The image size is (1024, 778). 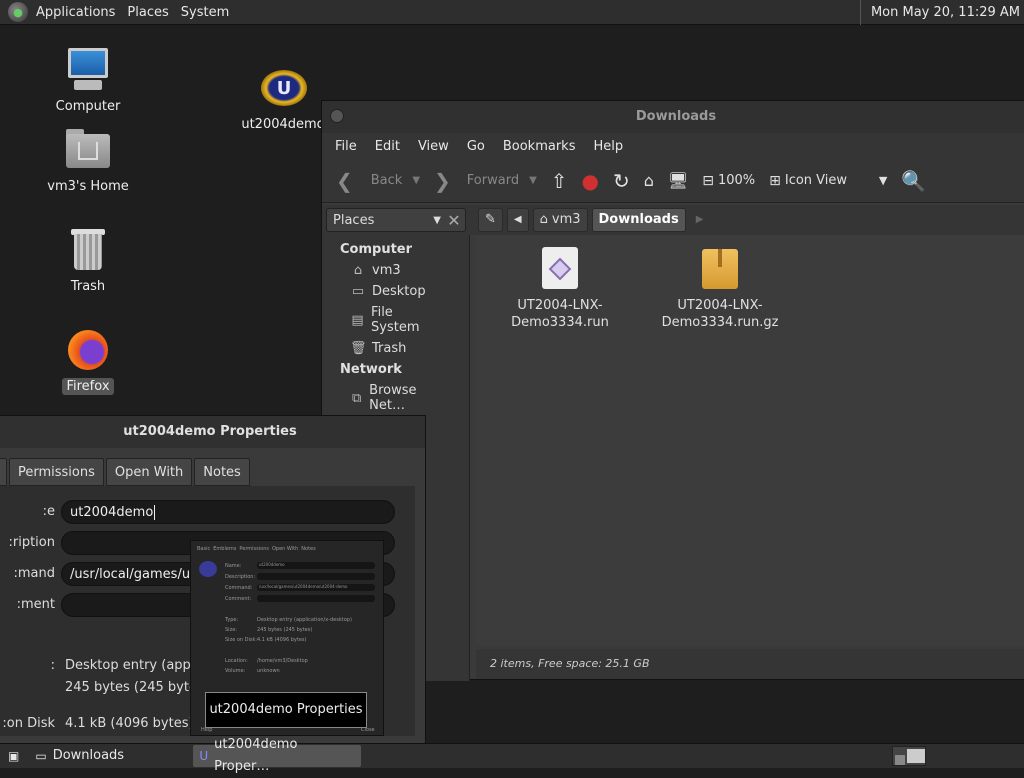 What do you see at coordinates (493, 180) in the screenshot?
I see `forward-label: Forward` at bounding box center [493, 180].